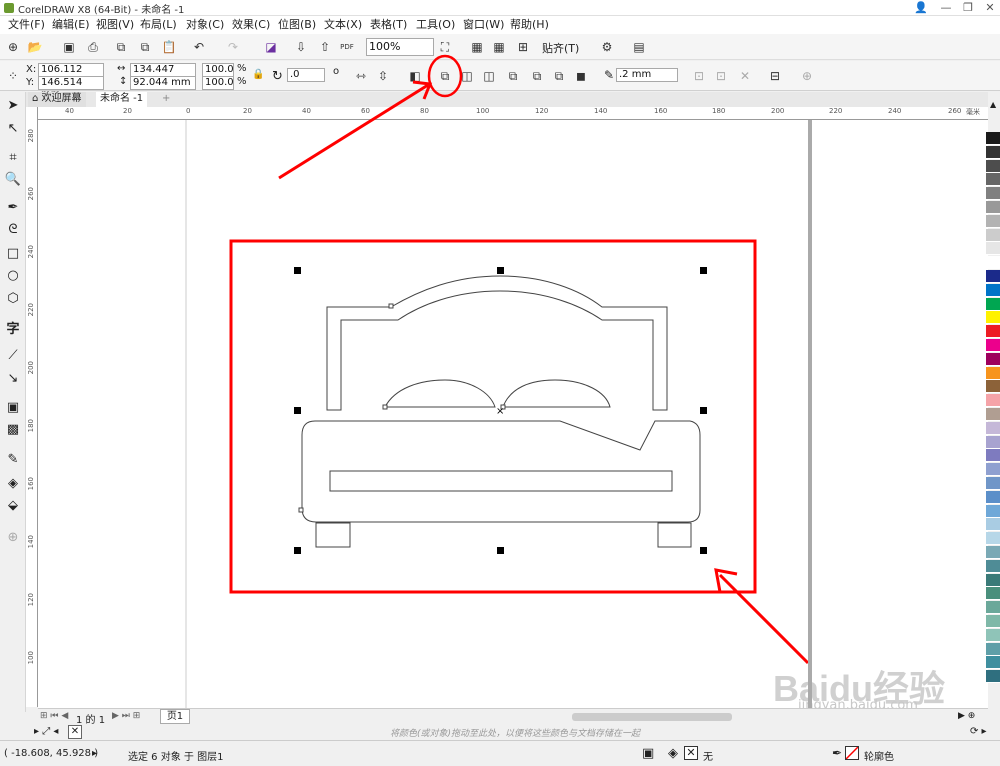  What do you see at coordinates (966, 716) in the screenshot?
I see `zoom-small-icon: ▶ ⊕` at bounding box center [966, 716].